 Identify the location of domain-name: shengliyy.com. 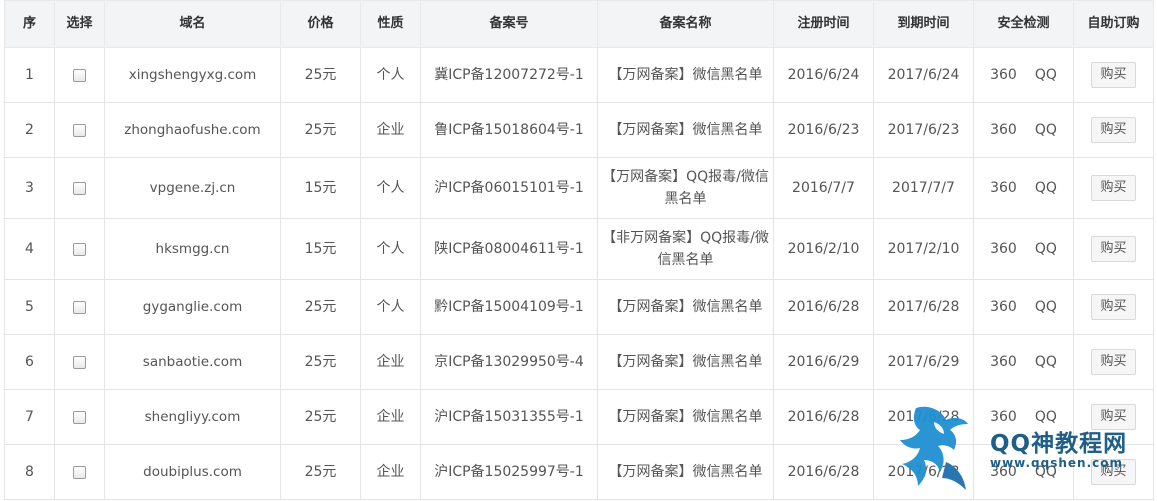
(192, 417).